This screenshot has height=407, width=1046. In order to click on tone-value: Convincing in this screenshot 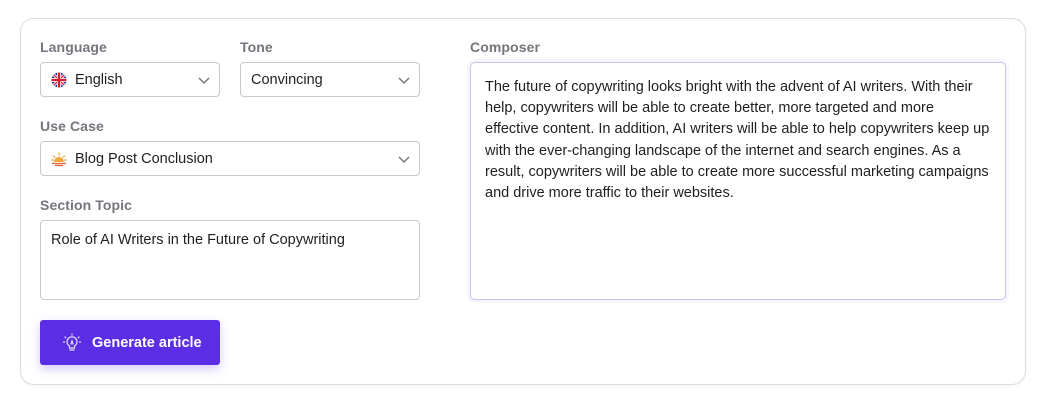, I will do `click(287, 79)`.